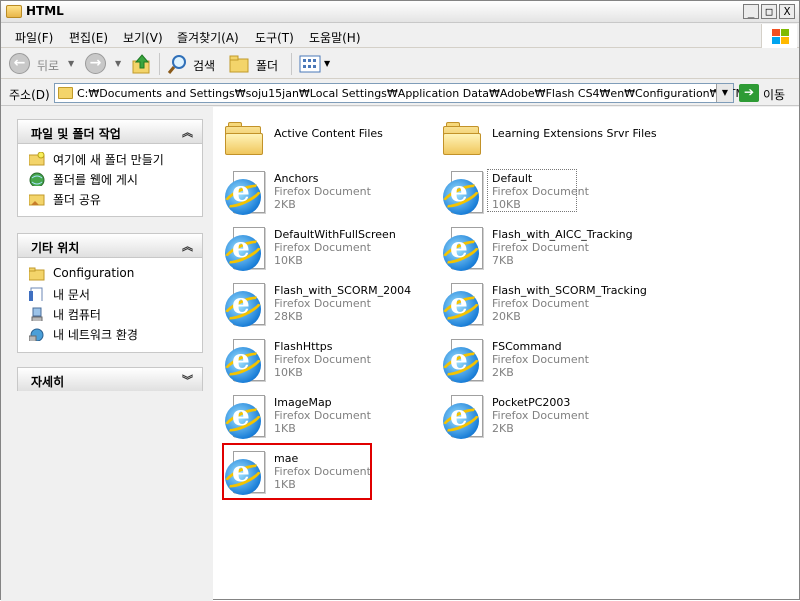  What do you see at coordinates (531, 402) in the screenshot?
I see `file-name: PocketPC2003` at bounding box center [531, 402].